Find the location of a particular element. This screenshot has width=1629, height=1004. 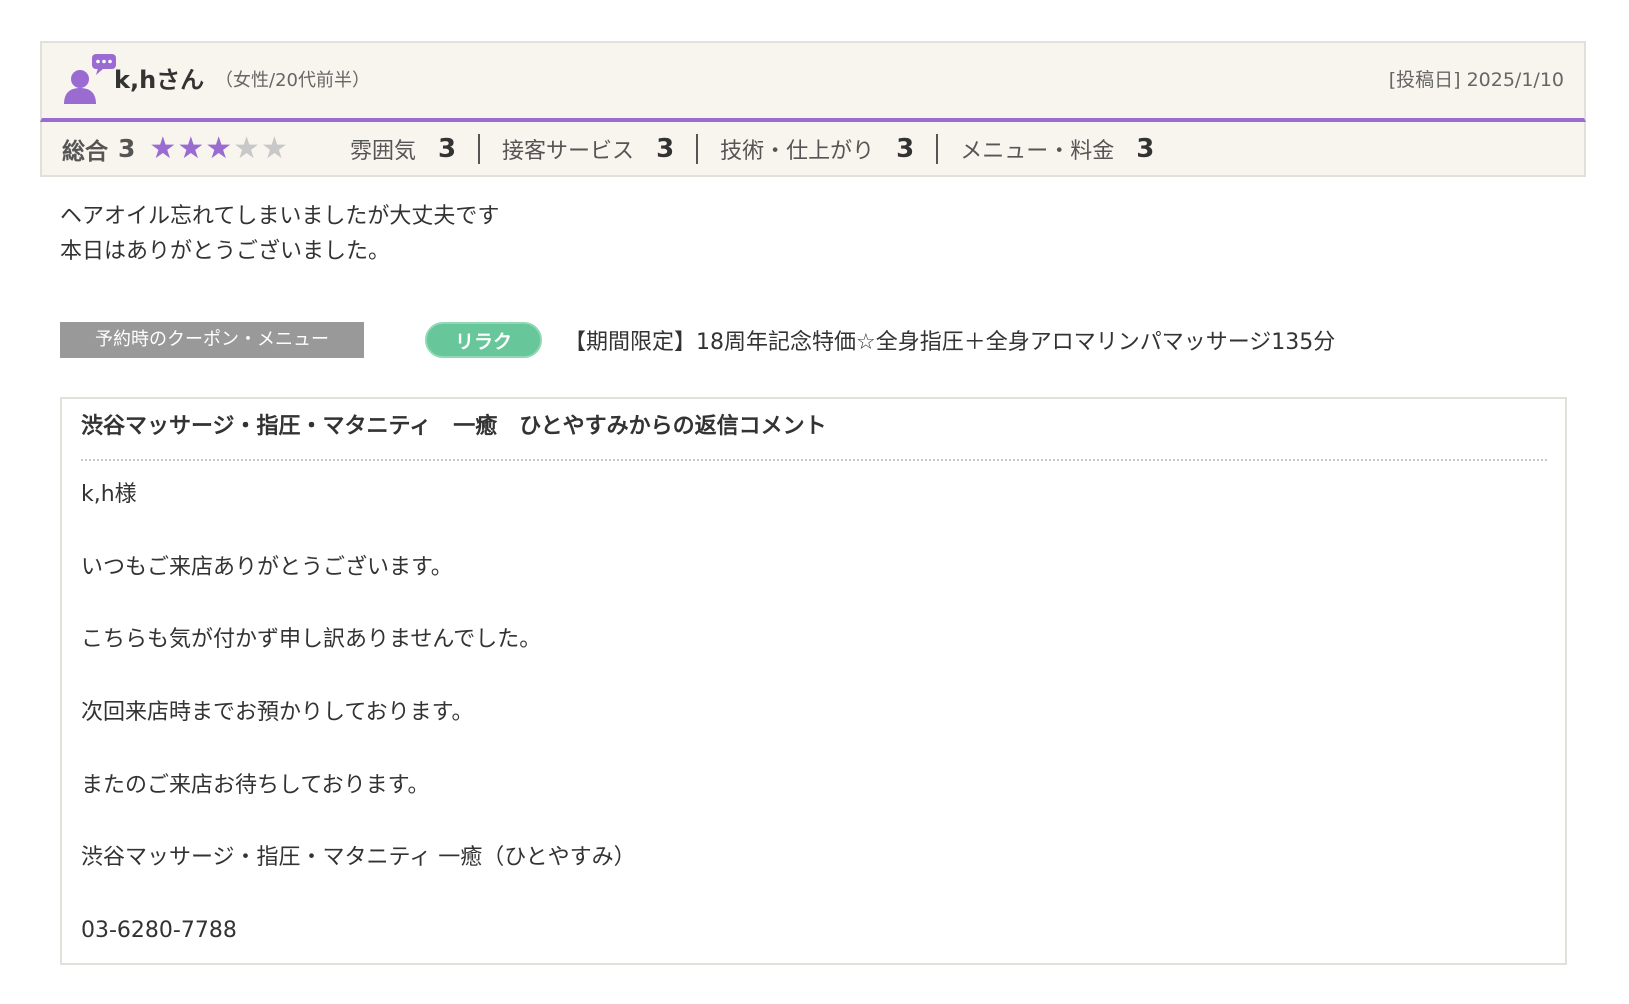

reply-line: こちらも気が付かず申し訳ありませんでした。 is located at coordinates (311, 640).